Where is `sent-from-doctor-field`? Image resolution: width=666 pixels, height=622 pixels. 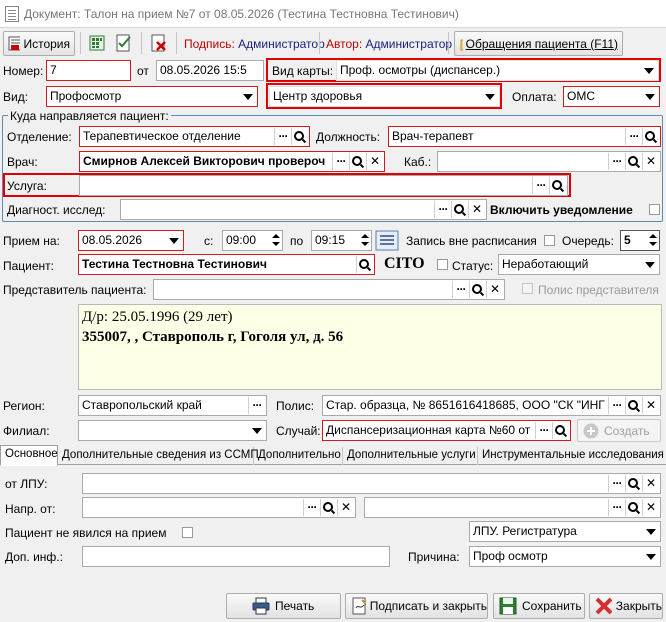 sent-from-doctor-field is located at coordinates (512, 507).